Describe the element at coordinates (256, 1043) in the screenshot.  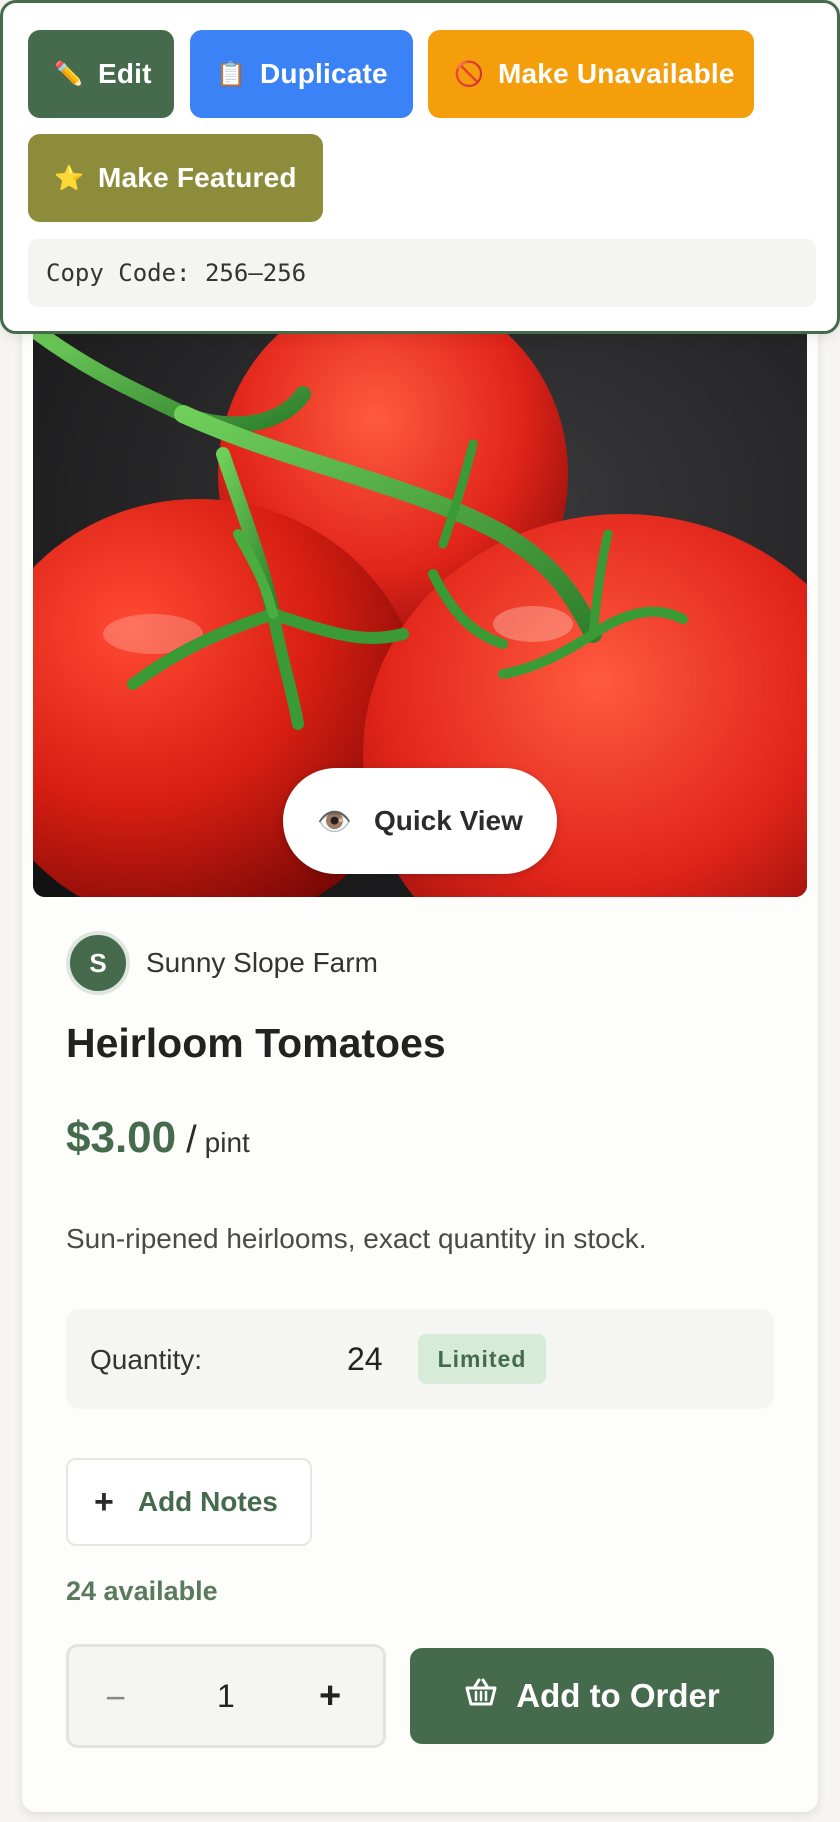
I see `product-title: Heirloom Tomatoes` at that location.